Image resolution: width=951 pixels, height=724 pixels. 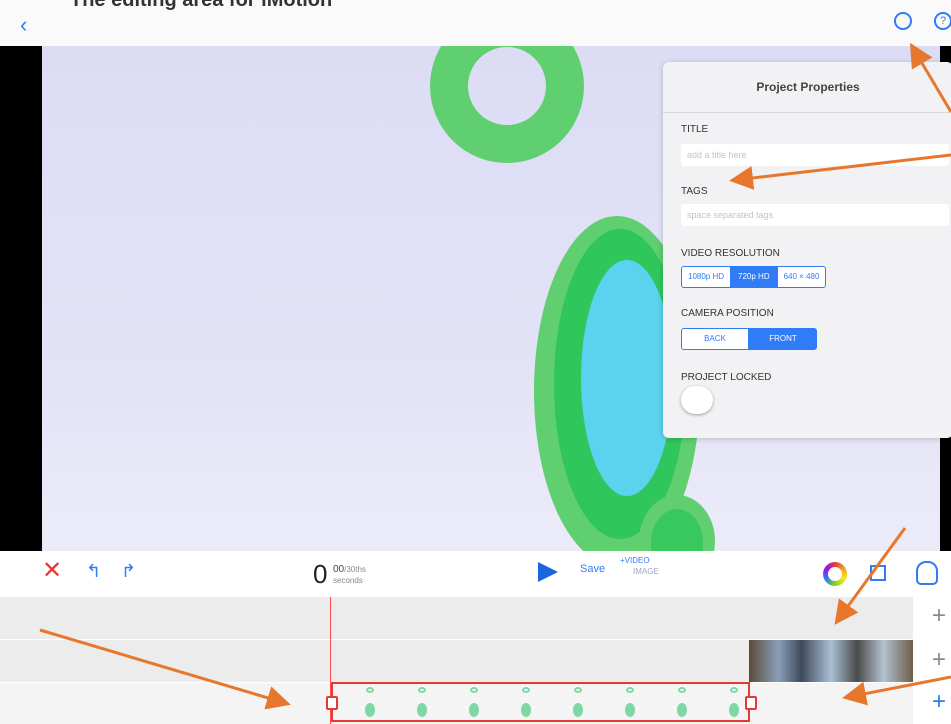 I want to click on arrow-to-selection, so click(x=165, y=669).